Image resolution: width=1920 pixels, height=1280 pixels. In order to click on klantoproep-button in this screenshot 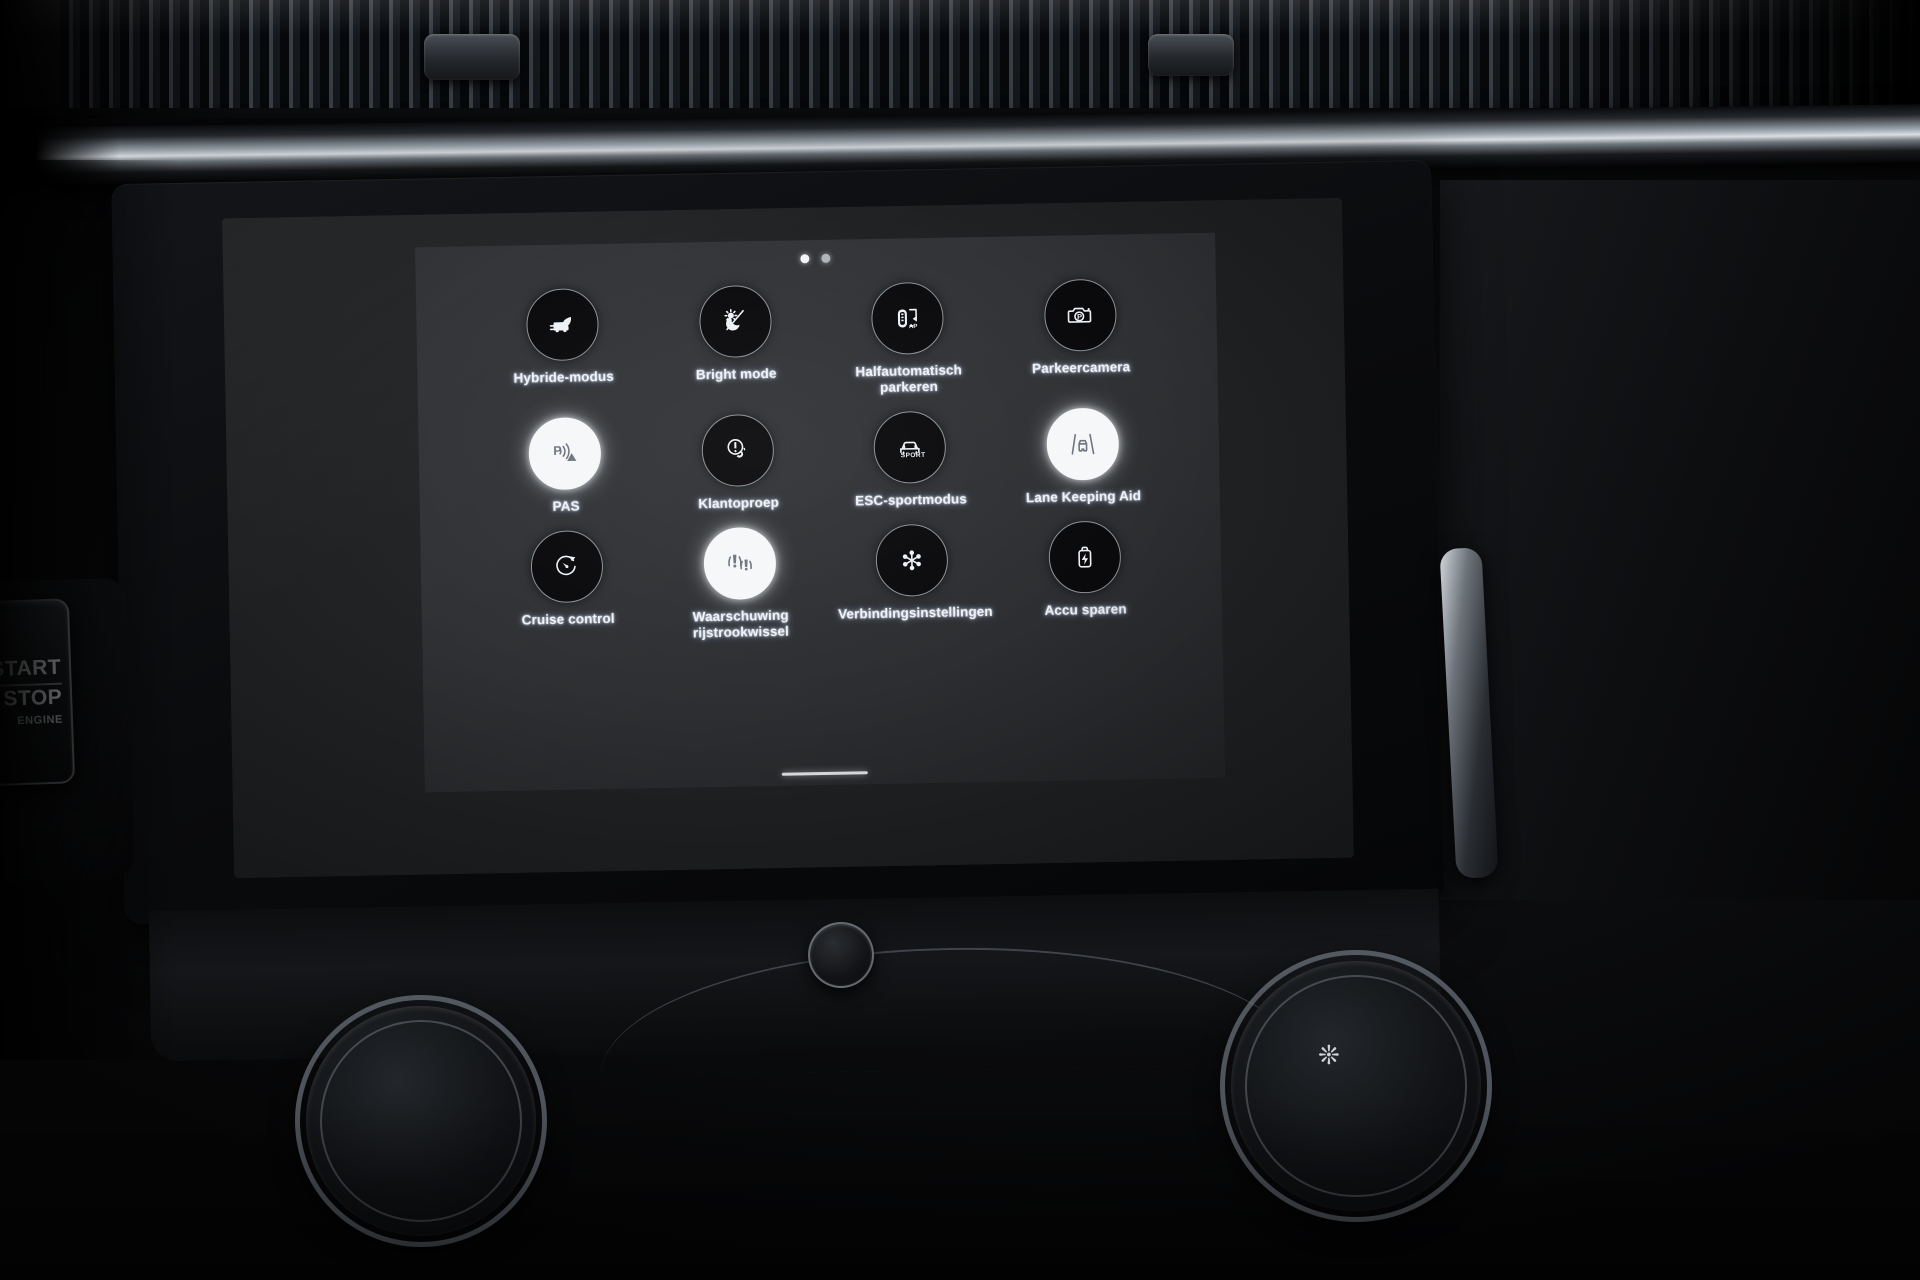, I will do `click(737, 450)`.